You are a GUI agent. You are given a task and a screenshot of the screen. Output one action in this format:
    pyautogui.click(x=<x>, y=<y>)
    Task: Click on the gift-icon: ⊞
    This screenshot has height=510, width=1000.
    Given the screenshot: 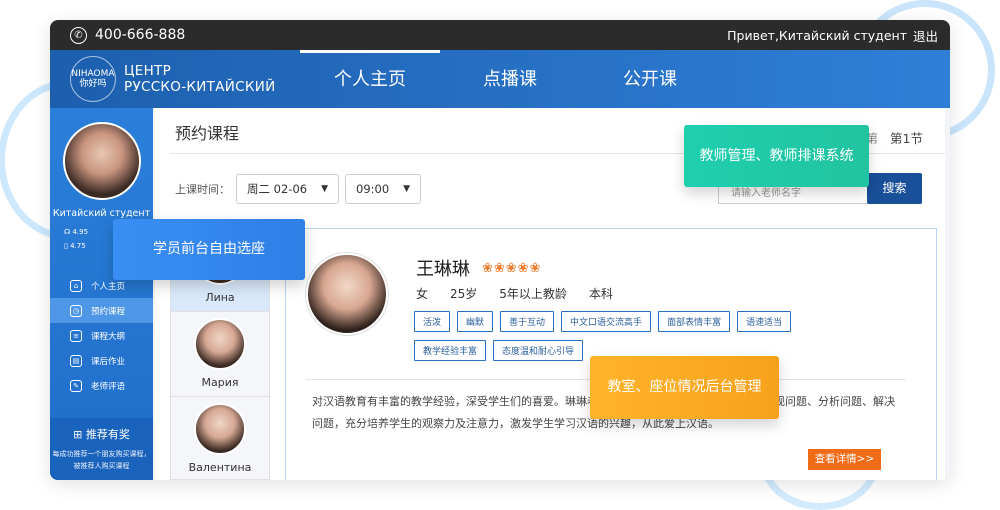 What is the action you would take?
    pyautogui.click(x=79, y=434)
    